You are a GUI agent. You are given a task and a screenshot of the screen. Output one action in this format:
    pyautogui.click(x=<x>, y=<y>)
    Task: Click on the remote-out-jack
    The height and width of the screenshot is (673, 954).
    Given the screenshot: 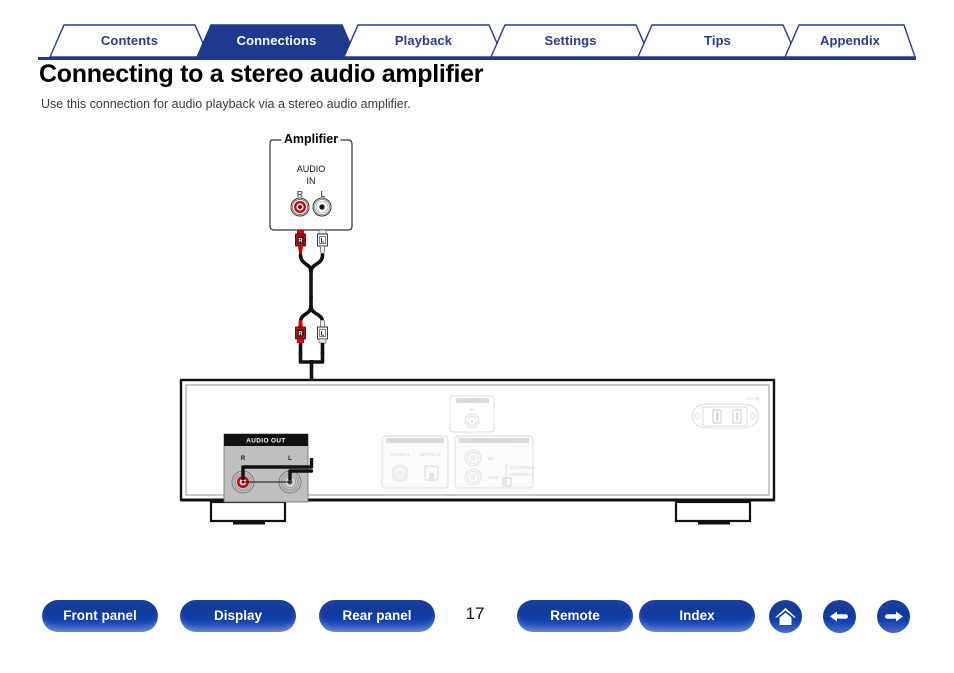 What is the action you would take?
    pyautogui.click(x=473, y=477)
    